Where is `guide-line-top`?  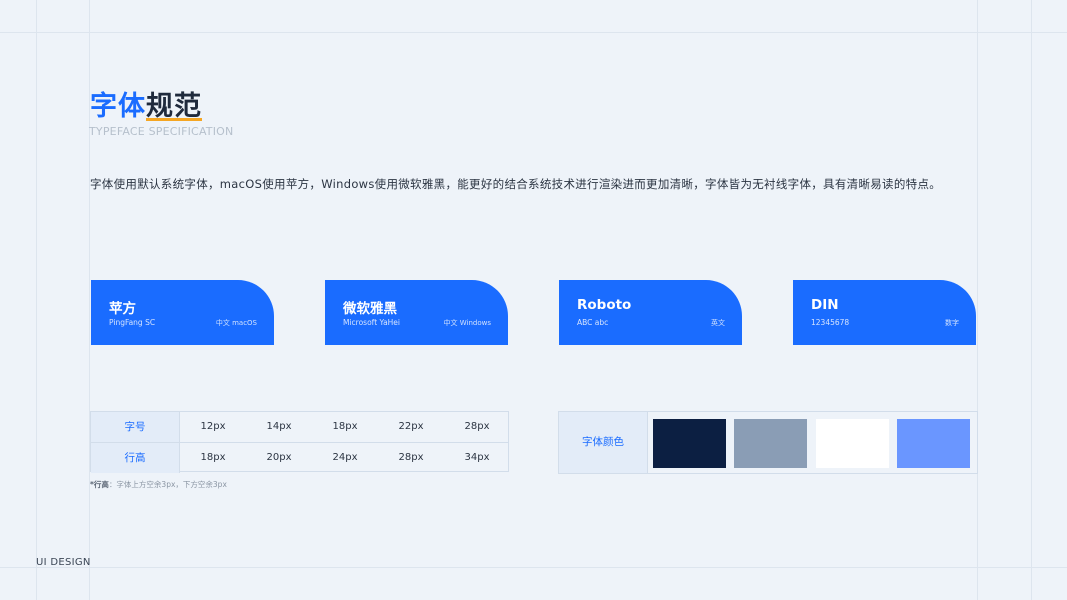 guide-line-top is located at coordinates (533, 32).